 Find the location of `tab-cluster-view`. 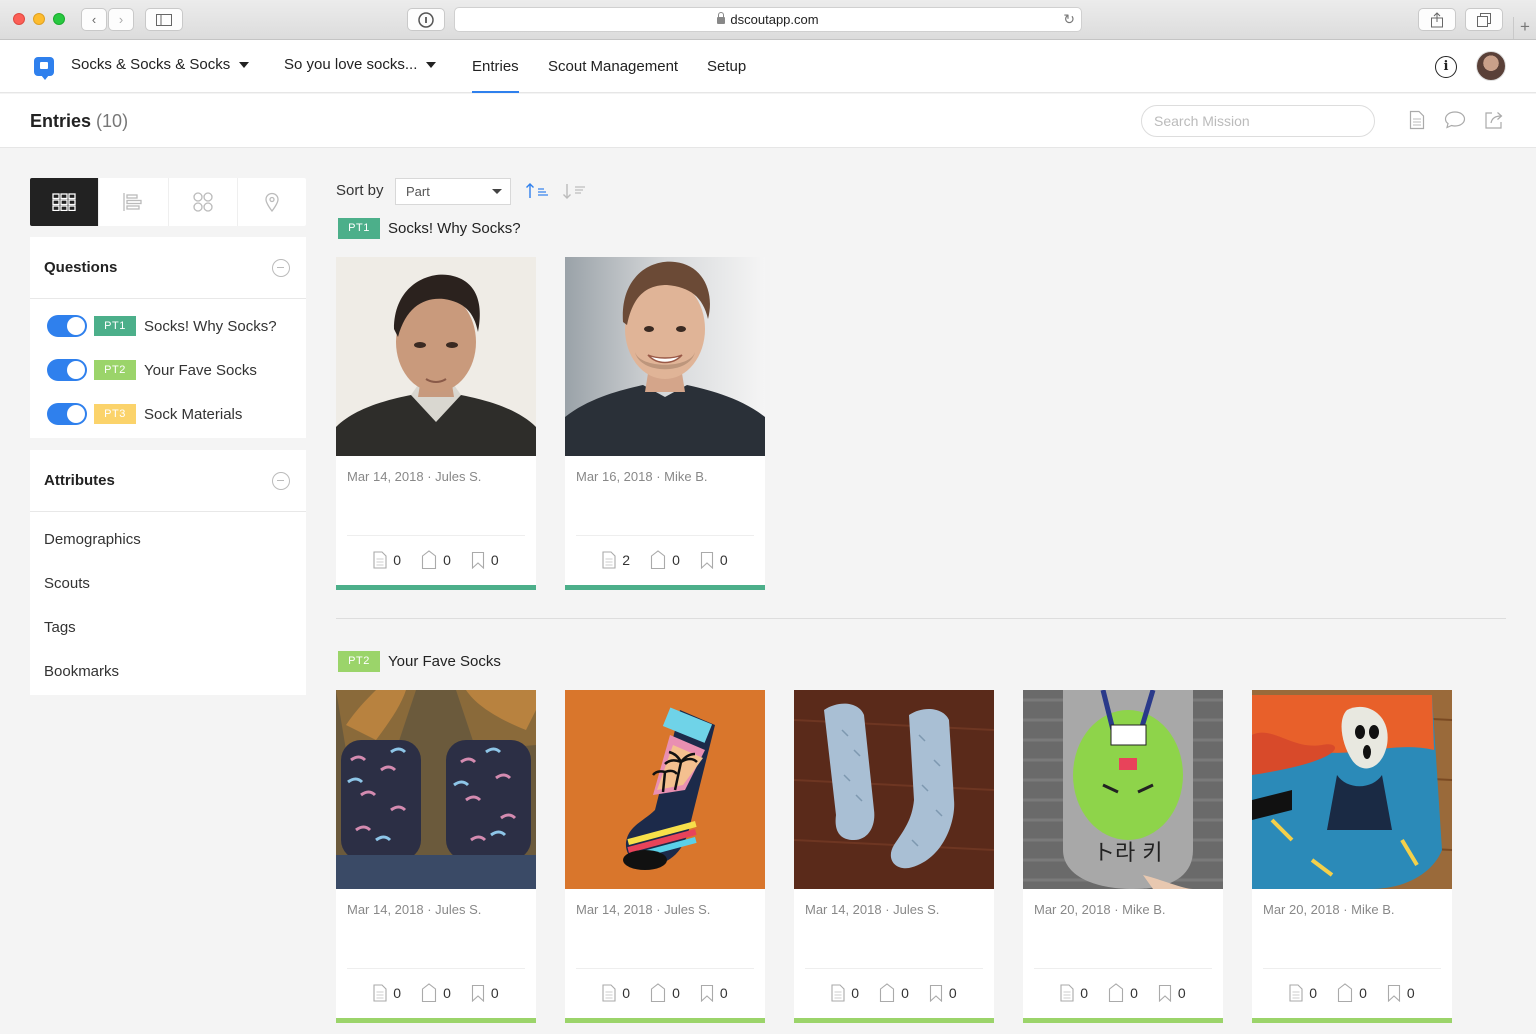

tab-cluster-view is located at coordinates (203, 202).